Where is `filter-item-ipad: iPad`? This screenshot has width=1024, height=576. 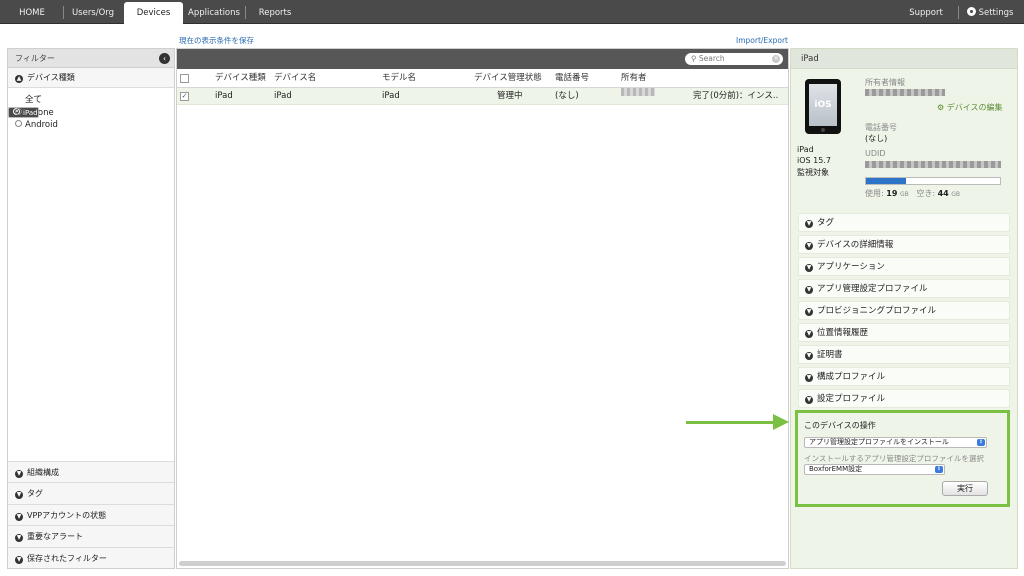
filter-item-ipad: iPad is located at coordinates (23, 112).